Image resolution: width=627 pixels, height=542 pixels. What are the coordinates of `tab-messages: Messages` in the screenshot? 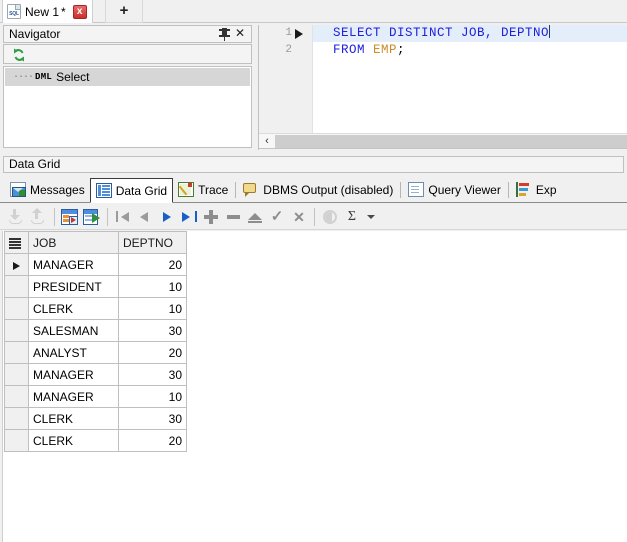 It's located at (47, 190).